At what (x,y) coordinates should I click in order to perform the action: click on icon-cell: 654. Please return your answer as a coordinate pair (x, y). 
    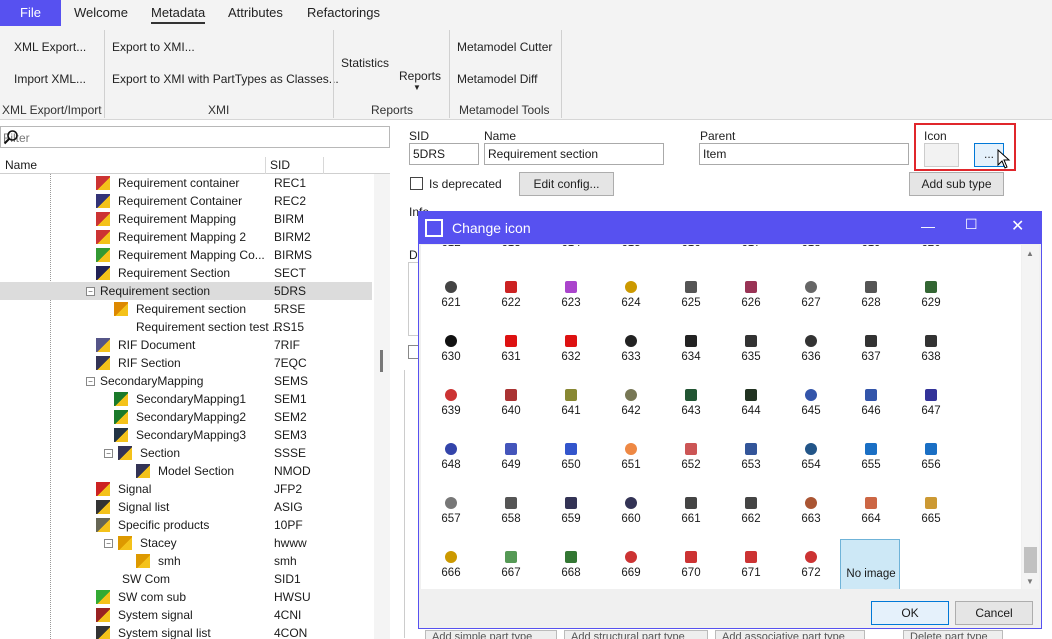
    Looking at the image, I should click on (811, 462).